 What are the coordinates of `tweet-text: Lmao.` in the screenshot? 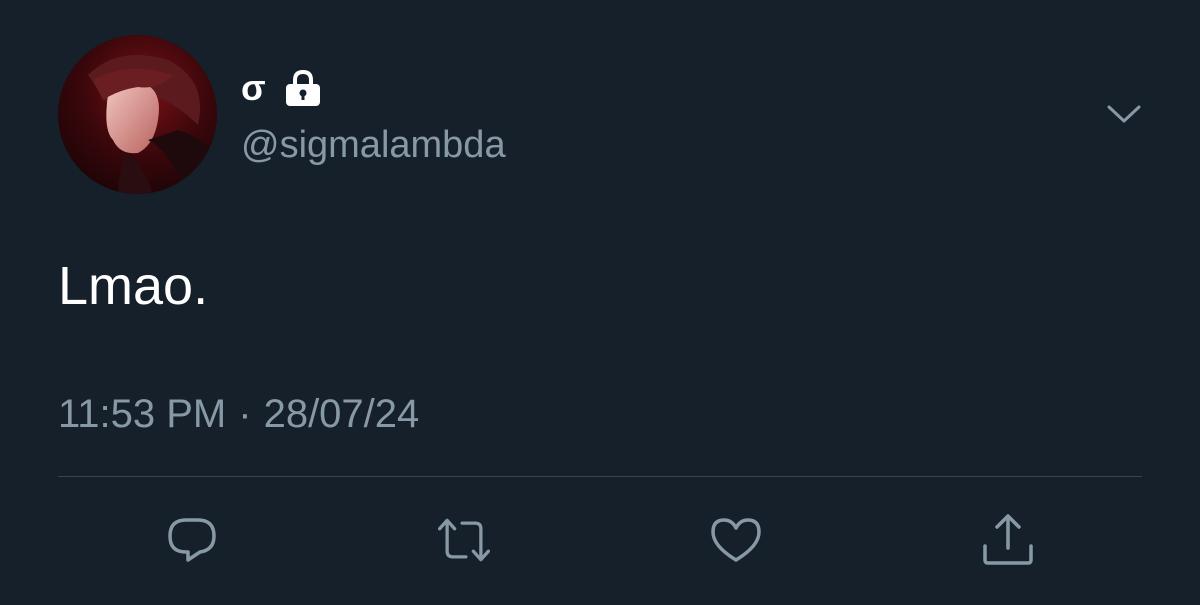 It's located at (133, 286).